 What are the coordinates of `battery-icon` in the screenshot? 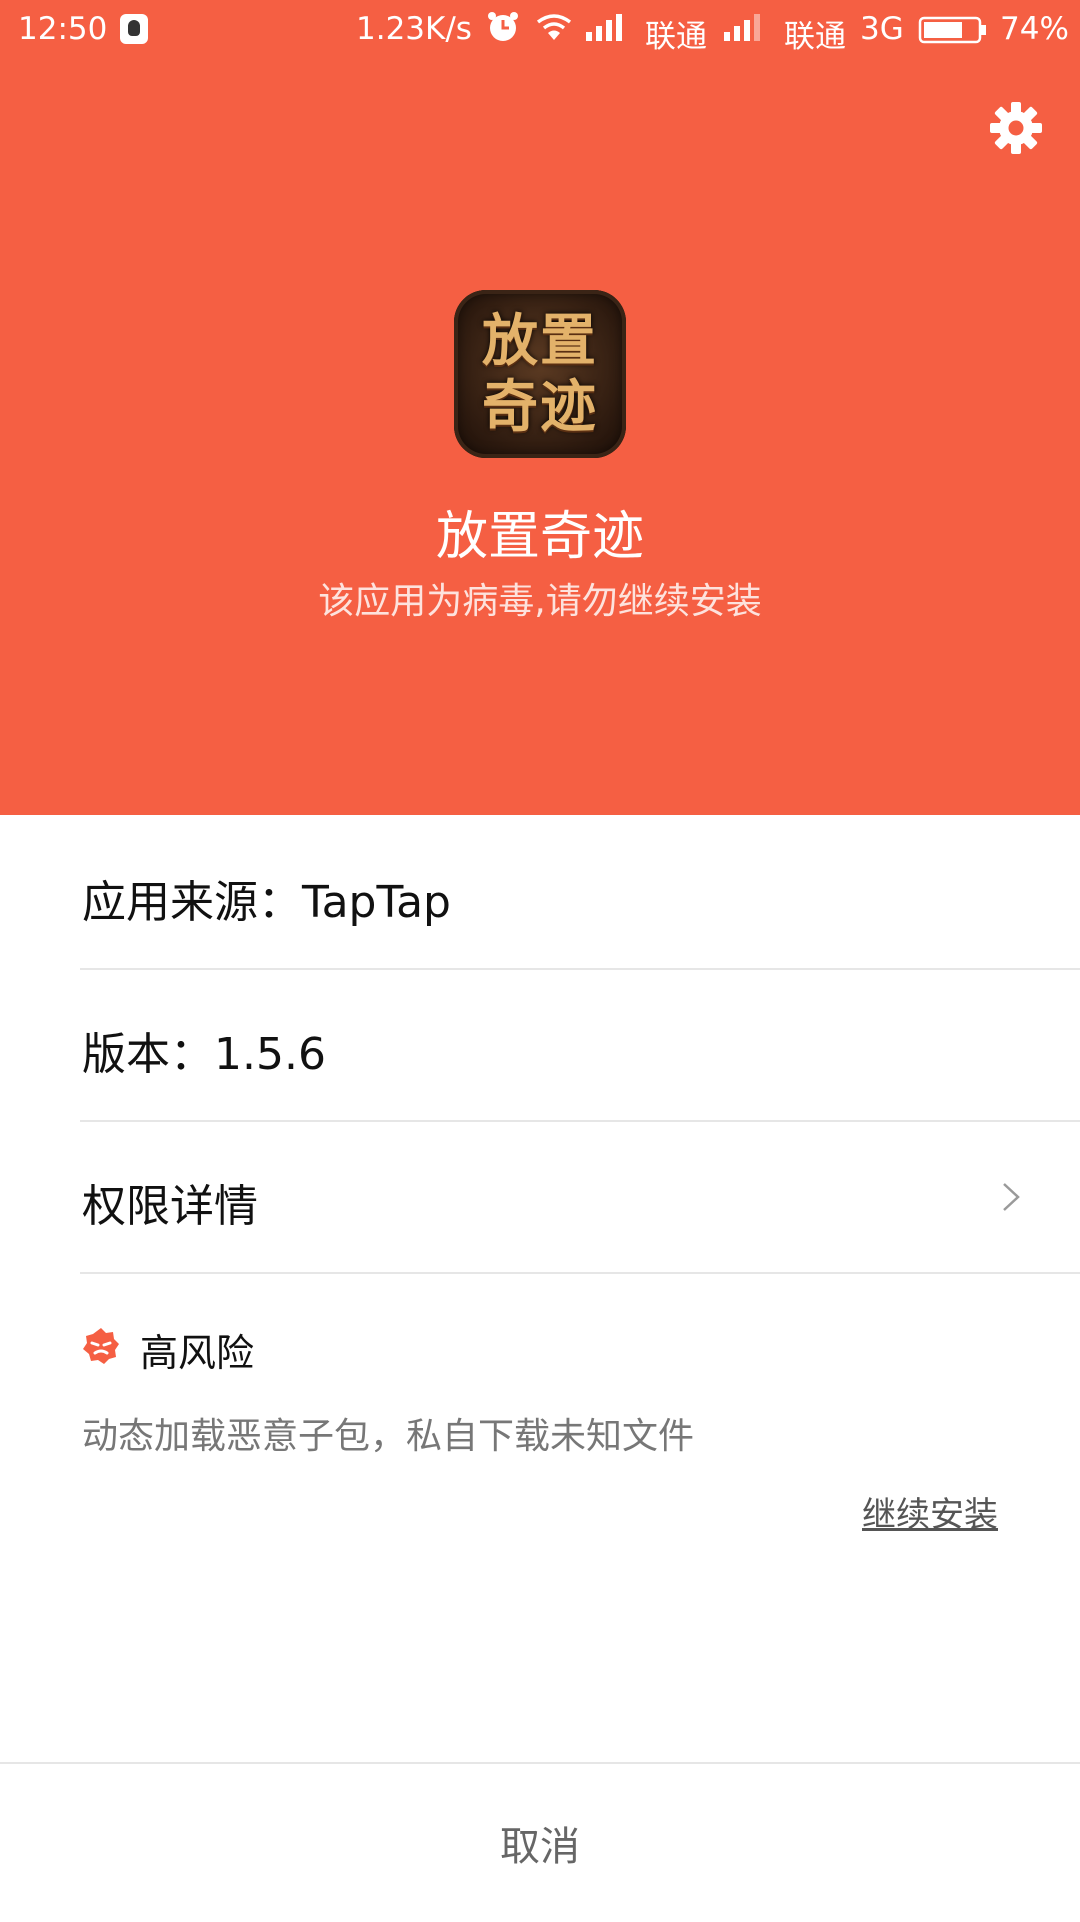 It's located at (953, 34).